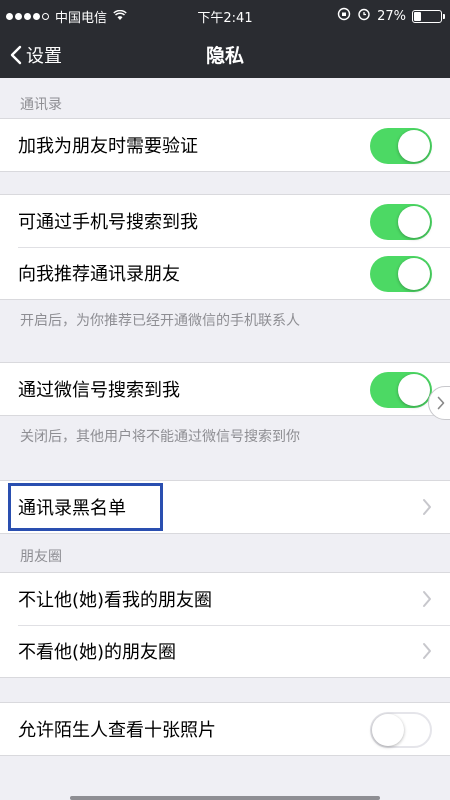 The width and height of the screenshot is (450, 800). Describe the element at coordinates (117, 730) in the screenshot. I see `row-label: 允许陌生人查看十张照片` at that location.